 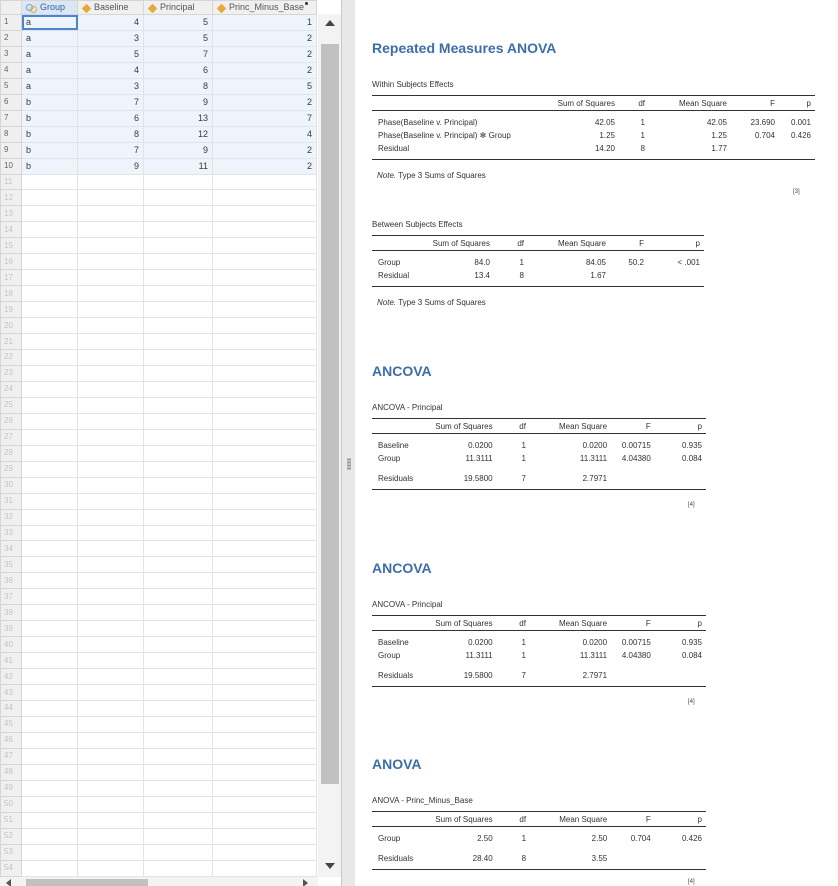 I want to click on row-number: 36, so click(x=11, y=581).